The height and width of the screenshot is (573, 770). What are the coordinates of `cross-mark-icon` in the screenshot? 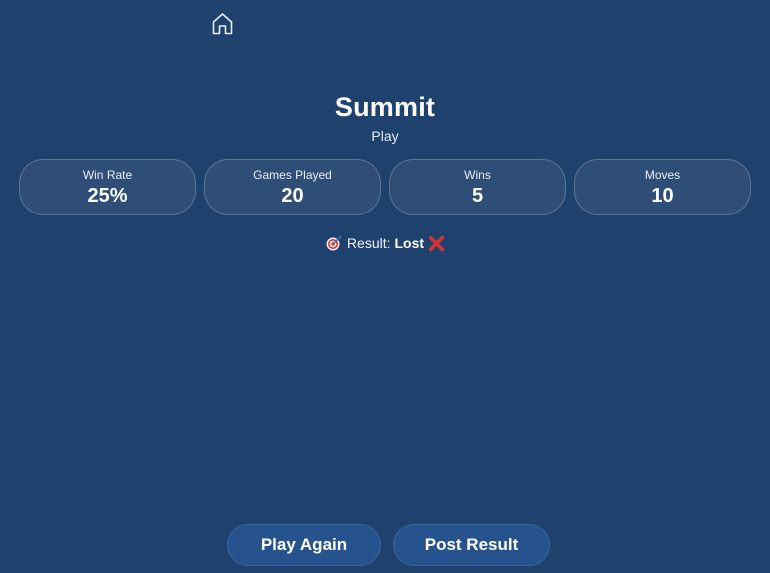 It's located at (436, 243).